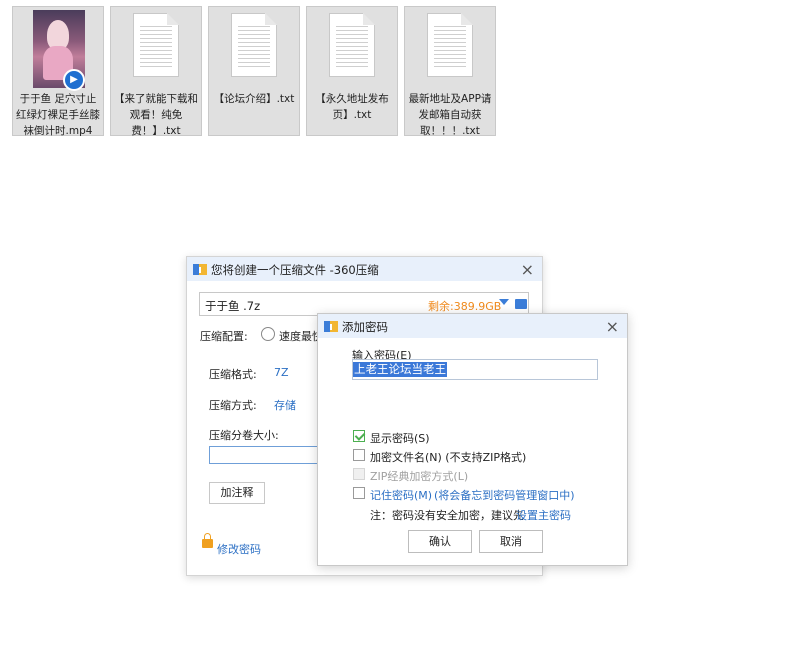 The height and width of the screenshot is (669, 800). Describe the element at coordinates (268, 334) in the screenshot. I see `config-radio` at that location.